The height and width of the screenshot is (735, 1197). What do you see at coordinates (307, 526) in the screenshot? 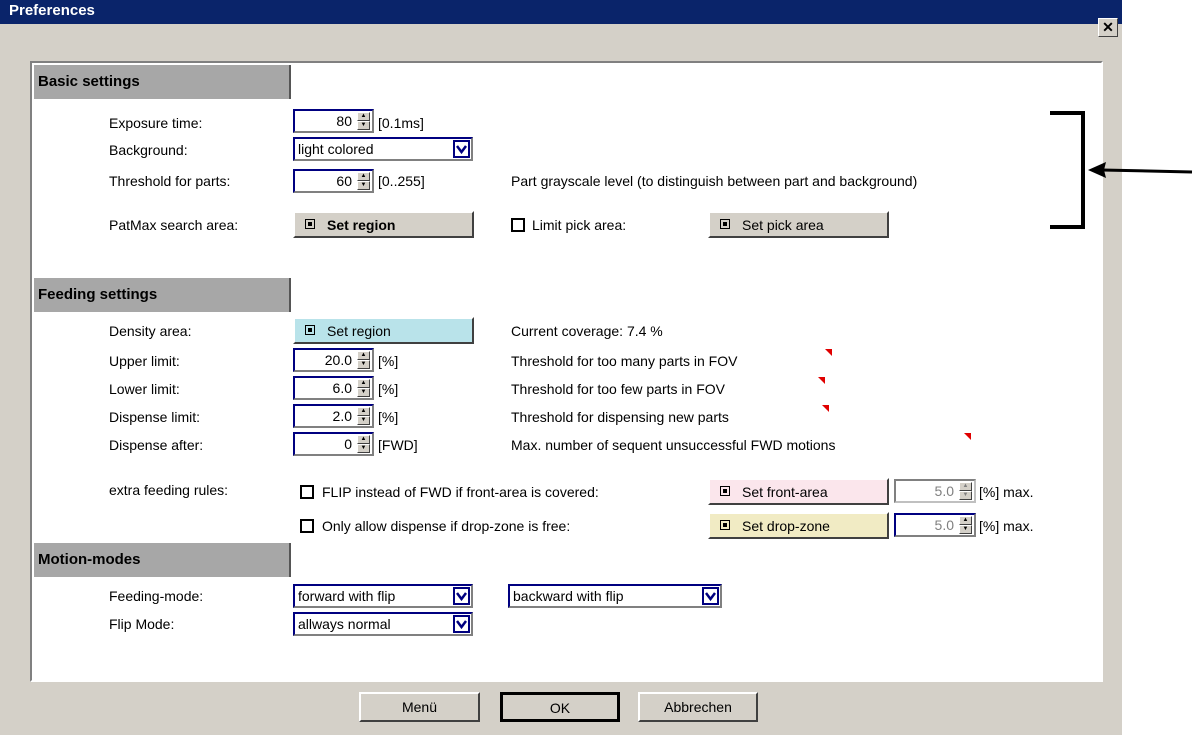
I see `drop-zone-checkbox` at bounding box center [307, 526].